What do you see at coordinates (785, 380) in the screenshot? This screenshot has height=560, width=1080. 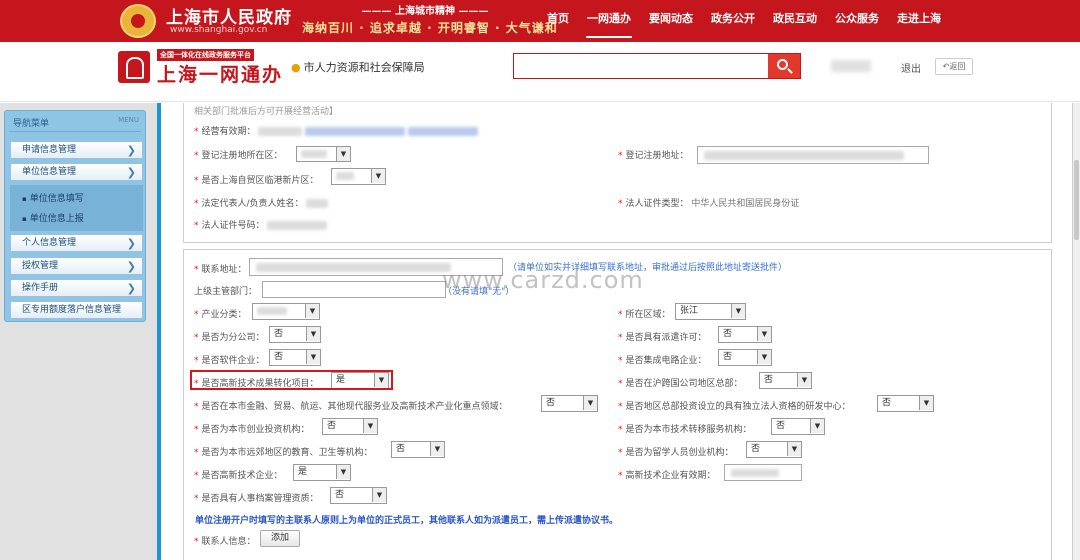 I see `hq-select: 否` at bounding box center [785, 380].